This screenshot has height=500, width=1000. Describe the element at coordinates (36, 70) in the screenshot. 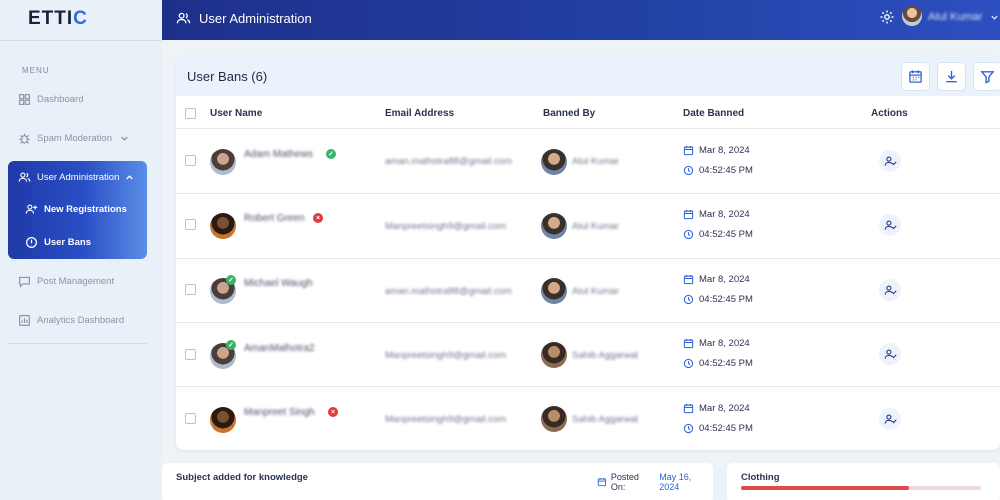

I see `menu-title: MENU` at that location.